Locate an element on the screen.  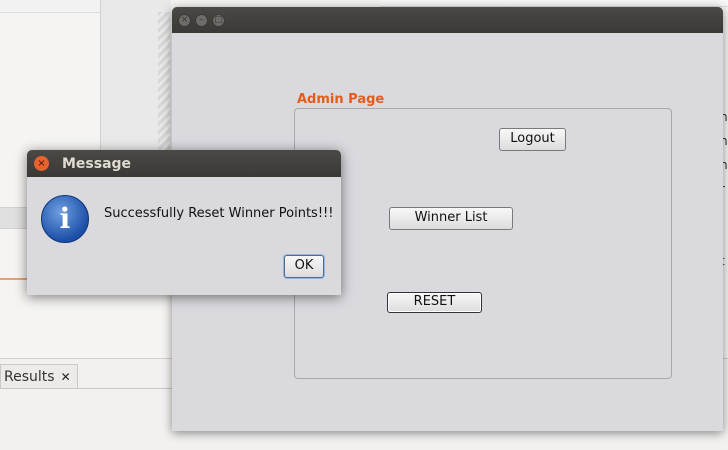
results-tab-label: Results is located at coordinates (29, 376).